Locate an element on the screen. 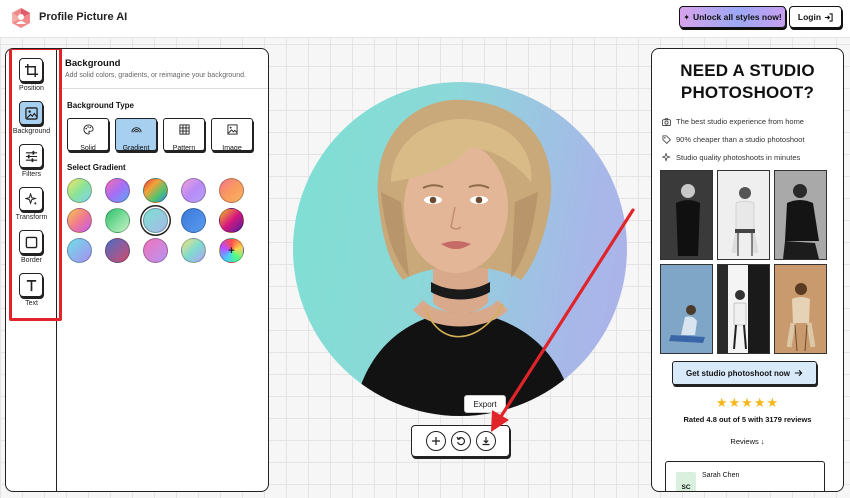 The height and width of the screenshot is (498, 850). bullet-text: Studio quality photoshoots in minutes is located at coordinates (738, 157).